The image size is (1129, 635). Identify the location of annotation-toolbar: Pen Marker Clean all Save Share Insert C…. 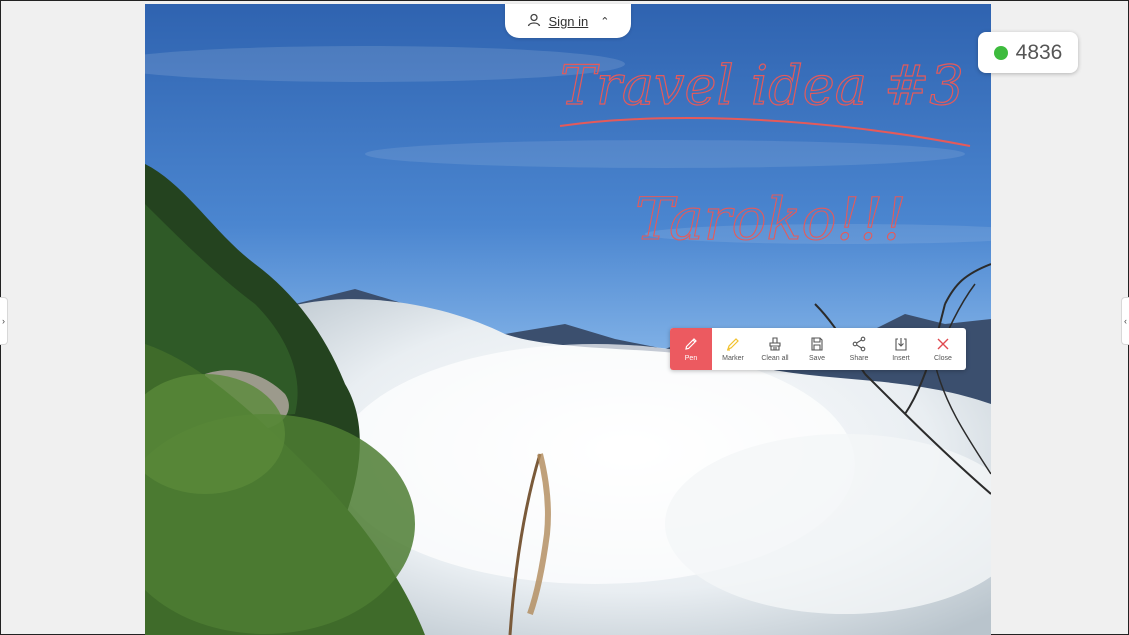
(818, 349).